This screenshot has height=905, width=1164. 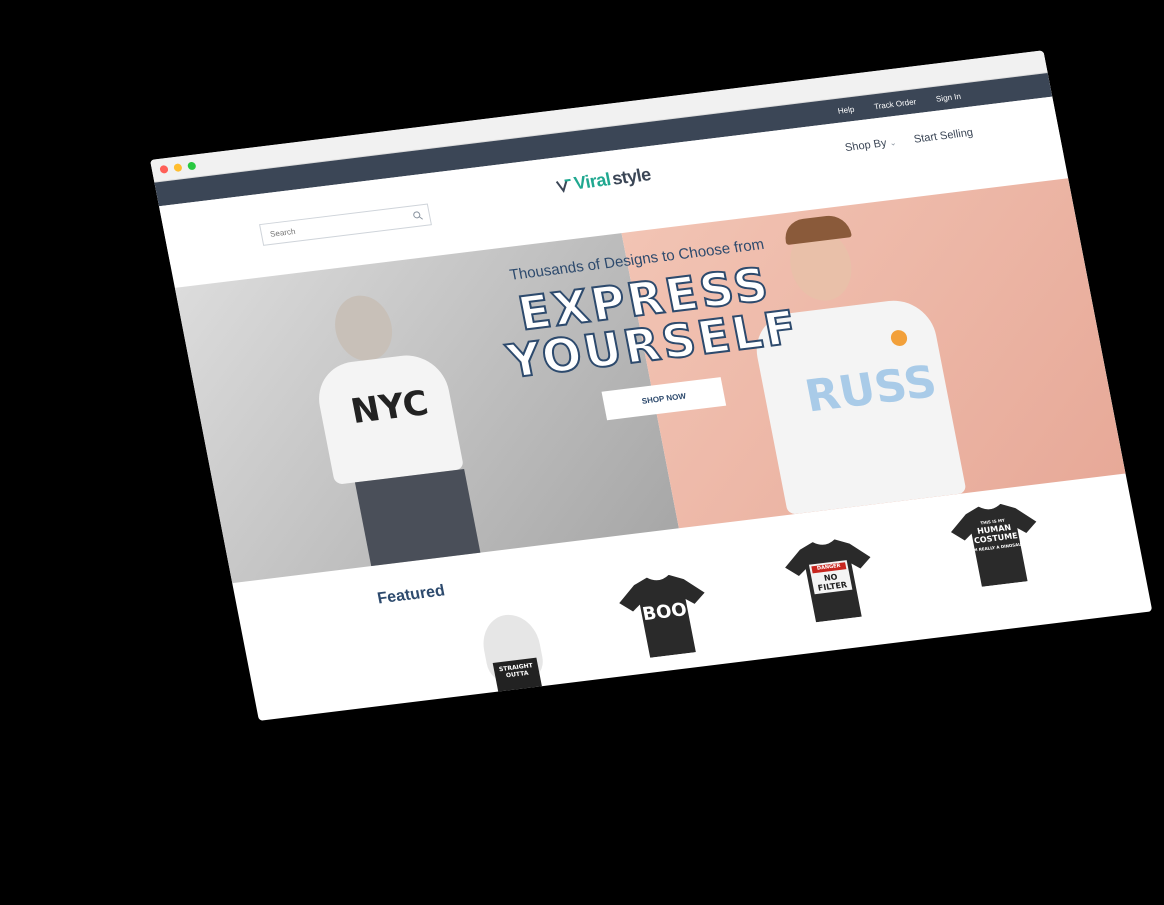 I want to click on shop-by-menu: Shop By ⌄, so click(x=870, y=145).